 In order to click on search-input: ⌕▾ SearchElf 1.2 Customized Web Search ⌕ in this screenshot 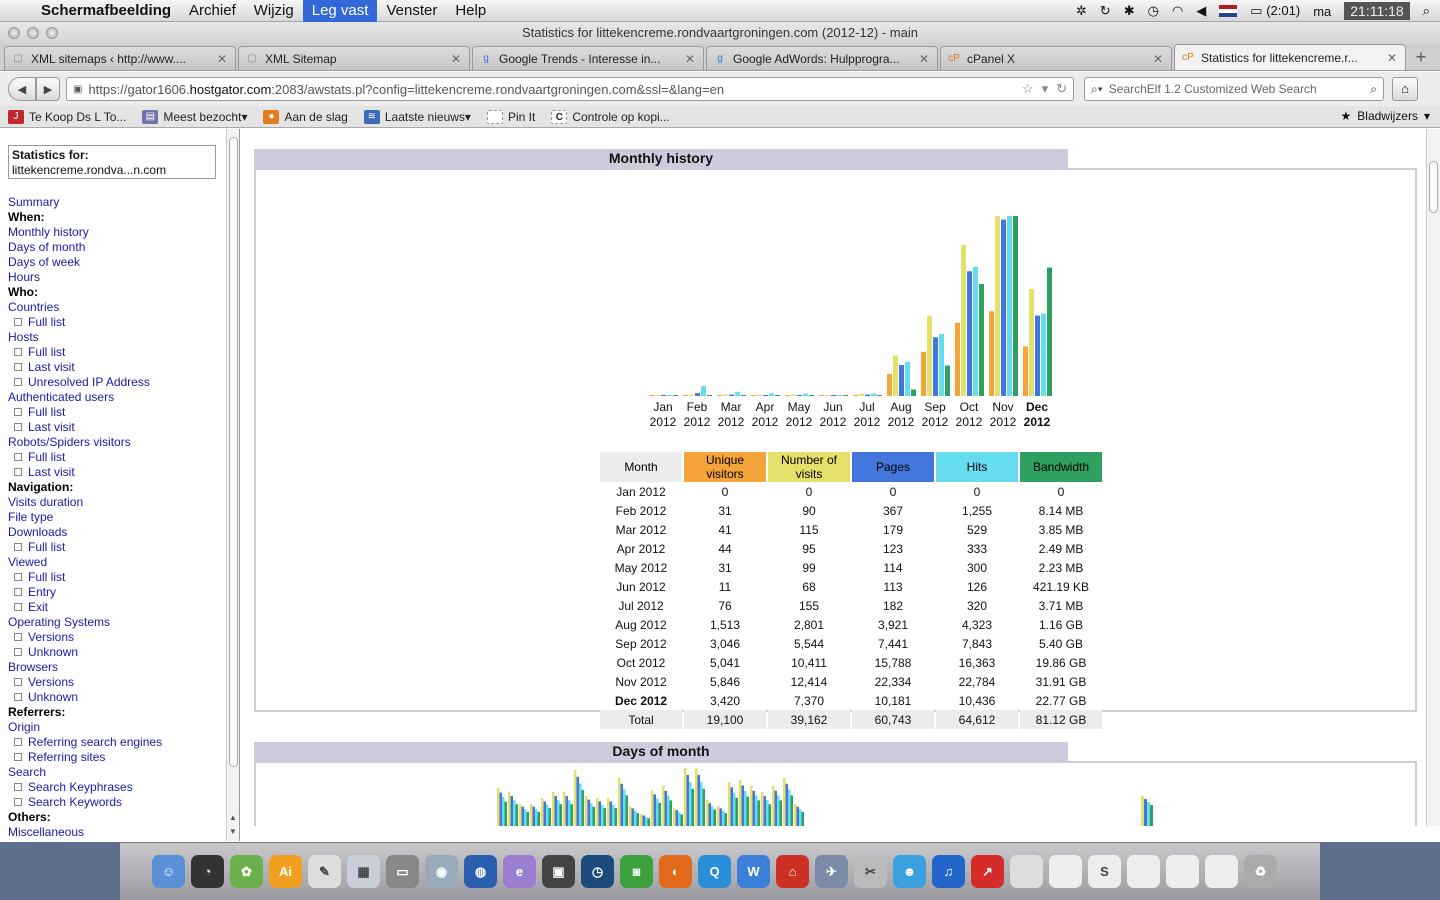, I will do `click(1234, 89)`.